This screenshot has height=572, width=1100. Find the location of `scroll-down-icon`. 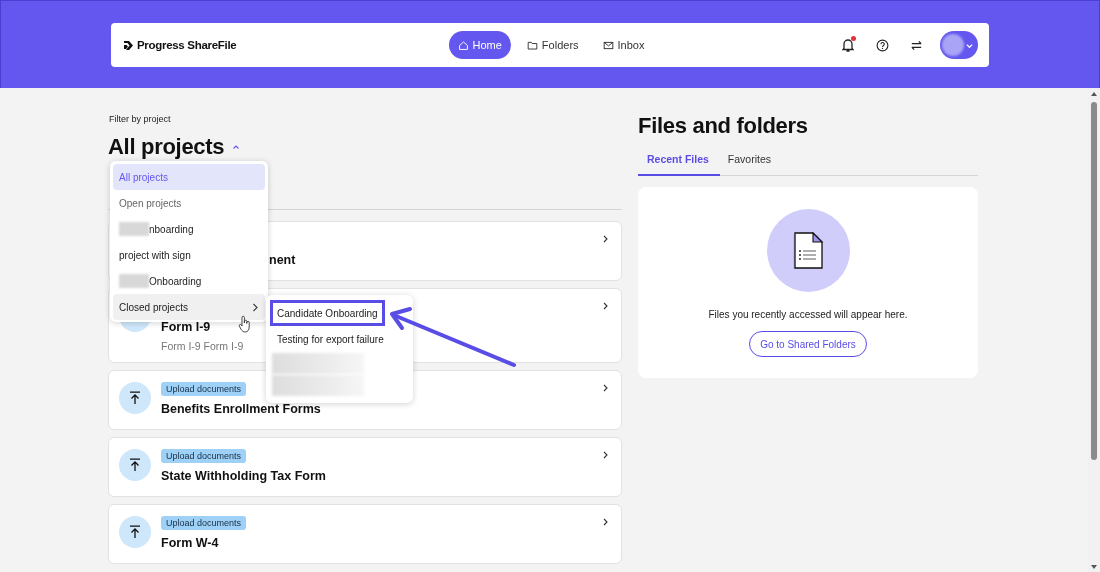

scroll-down-icon is located at coordinates (1094, 567).